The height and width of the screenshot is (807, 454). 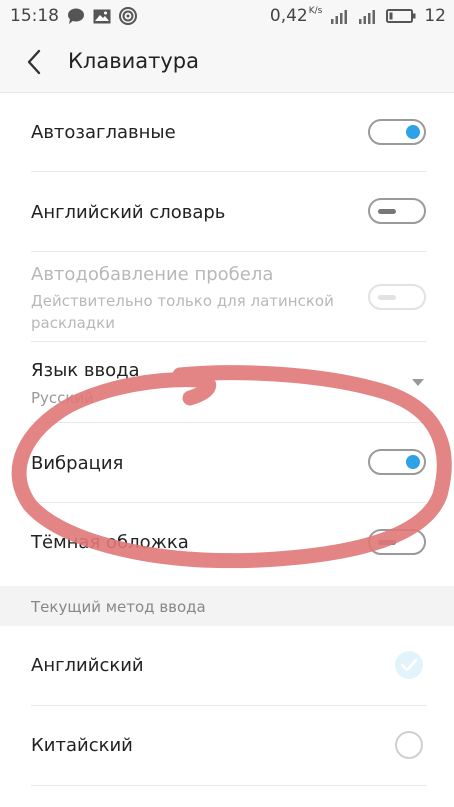 I want to click on battery-level: 12, so click(x=435, y=16).